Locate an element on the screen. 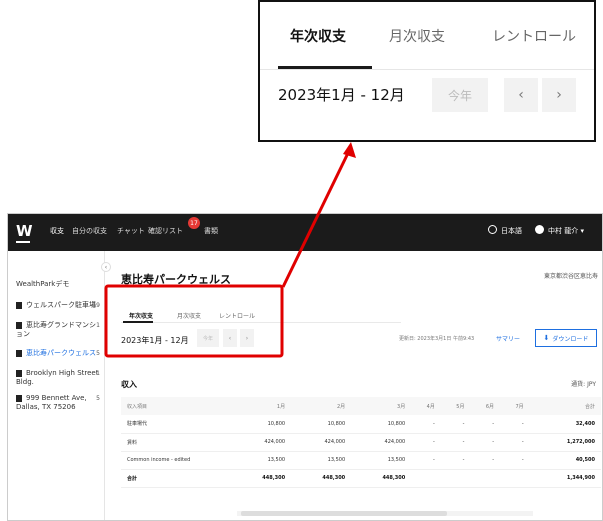  table-total-row: 合計 448,300 448,300 448,300 1,344,900 is located at coordinates (361, 478).